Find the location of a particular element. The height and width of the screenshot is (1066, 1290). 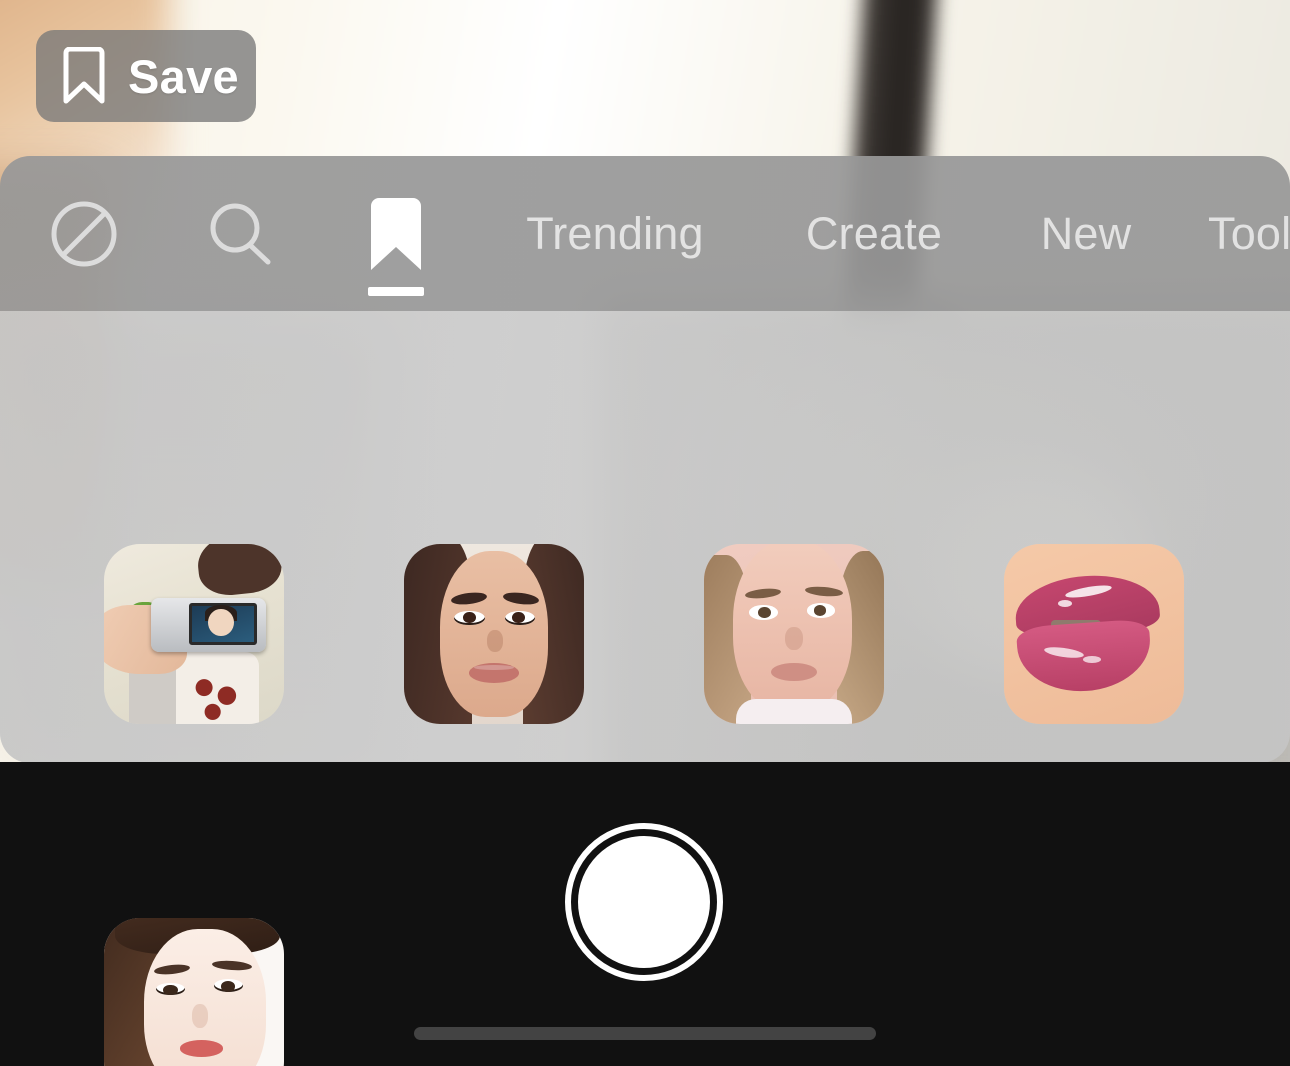

tab-none is located at coordinates (84, 233).